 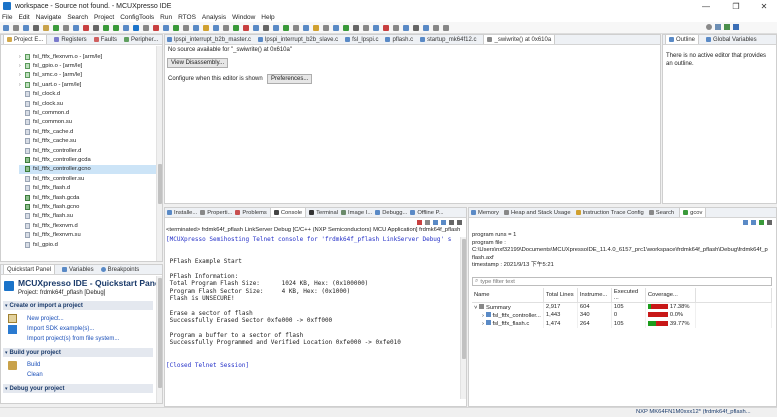 I want to click on tree-item: fsl_ftfx_cache.d, so click(x=90, y=131).